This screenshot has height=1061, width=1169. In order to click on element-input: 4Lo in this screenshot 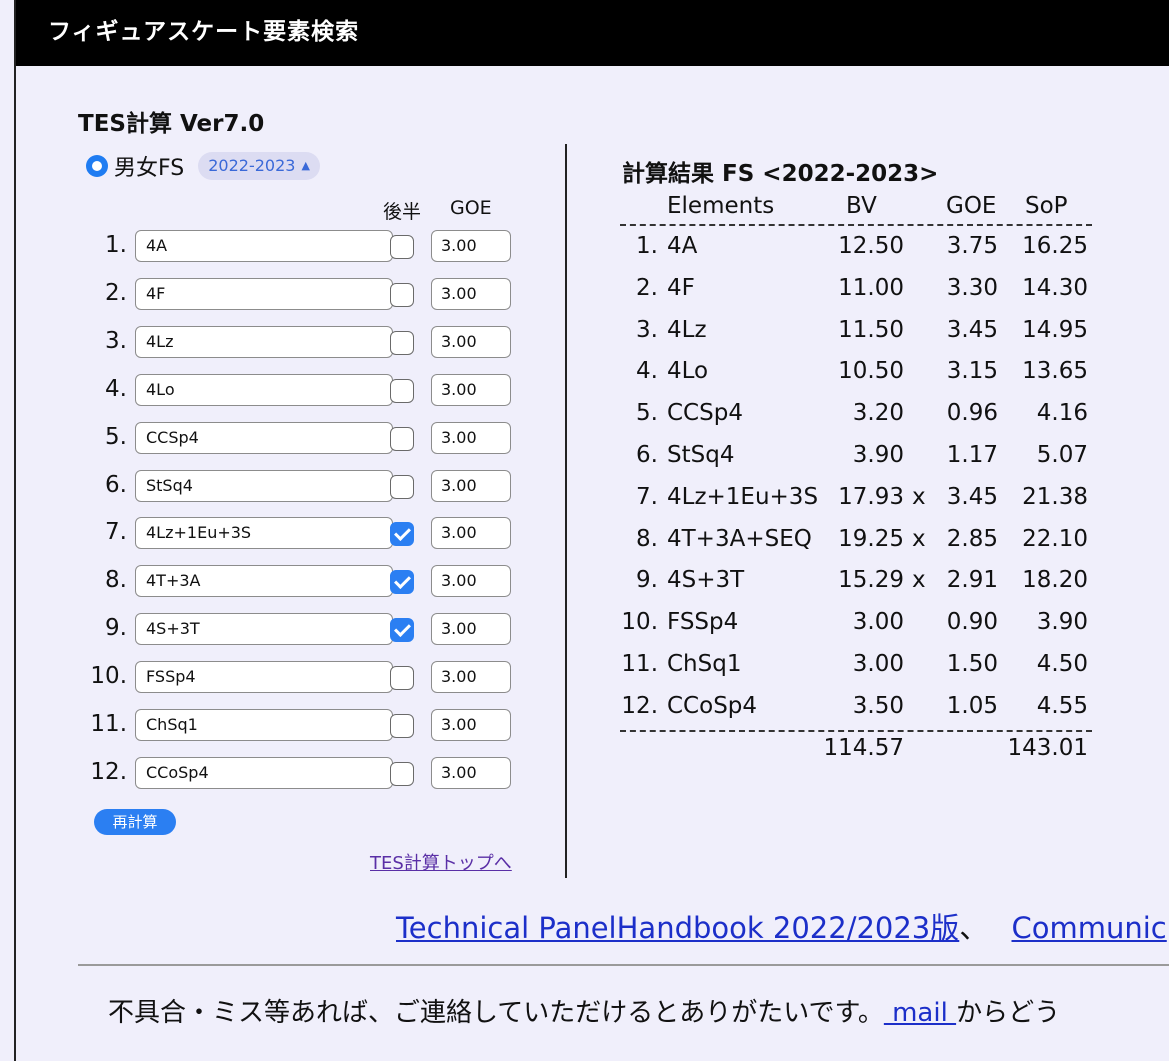, I will do `click(264, 389)`.